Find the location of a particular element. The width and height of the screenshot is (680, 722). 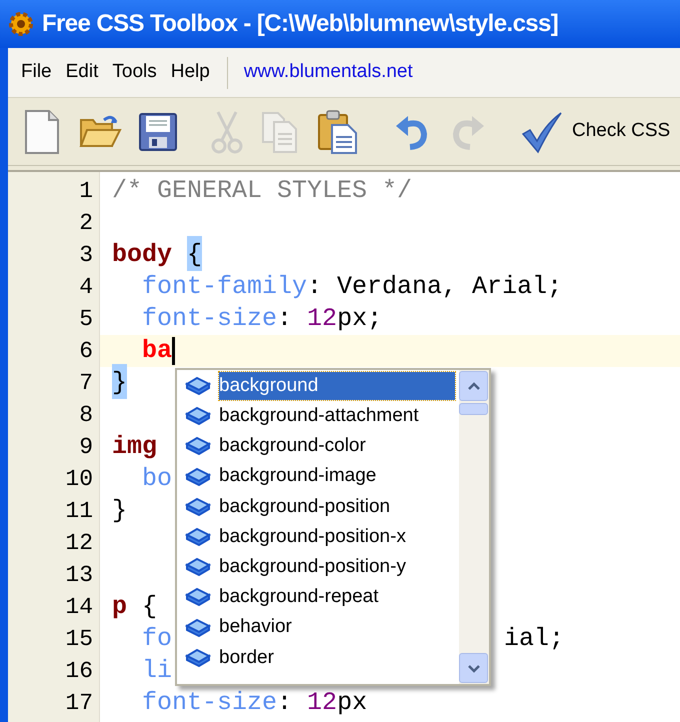

typed-text: ba is located at coordinates (157, 351).